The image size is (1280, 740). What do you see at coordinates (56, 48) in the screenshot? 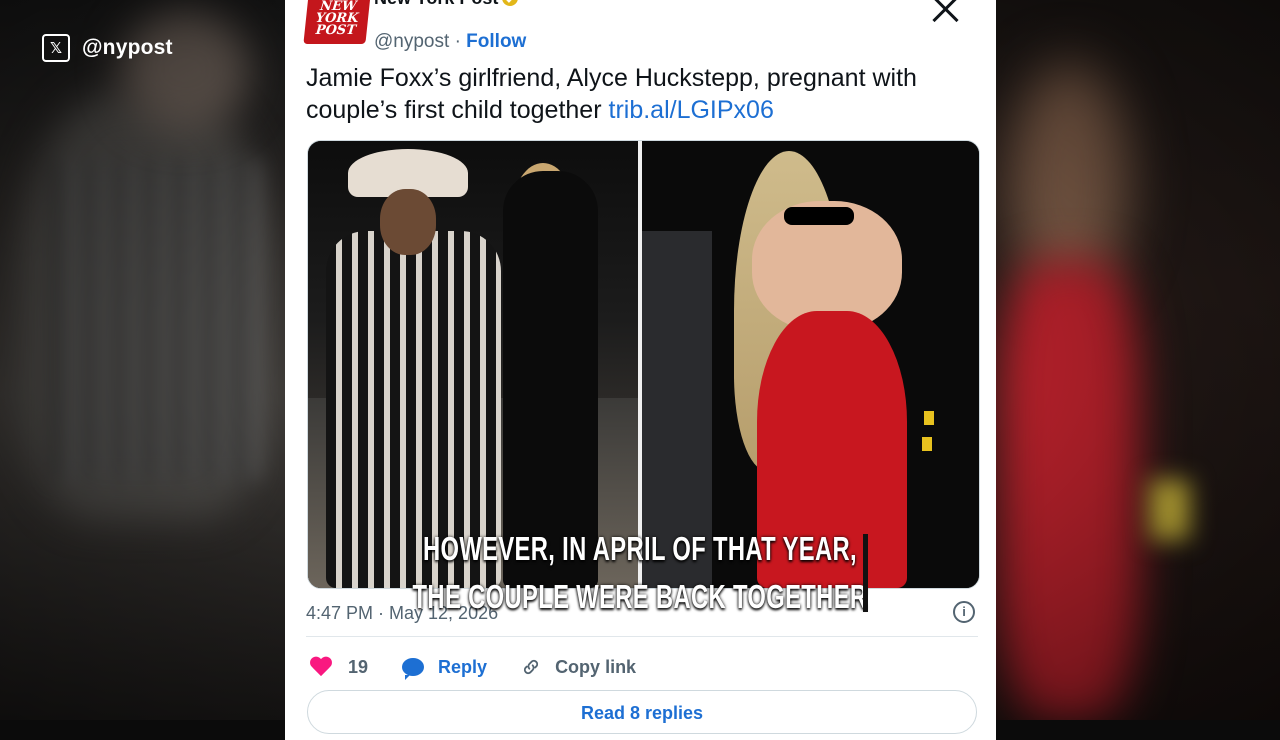
I see `x-logo-icon: 𝕏` at bounding box center [56, 48].